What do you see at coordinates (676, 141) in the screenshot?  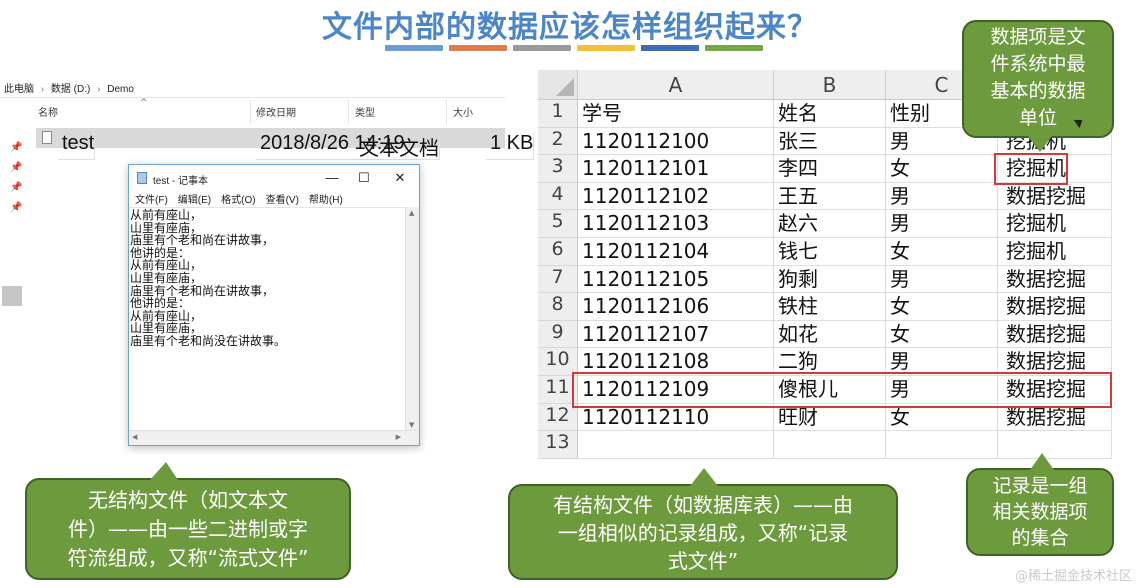 I see `table-cell: 1120112100` at bounding box center [676, 141].